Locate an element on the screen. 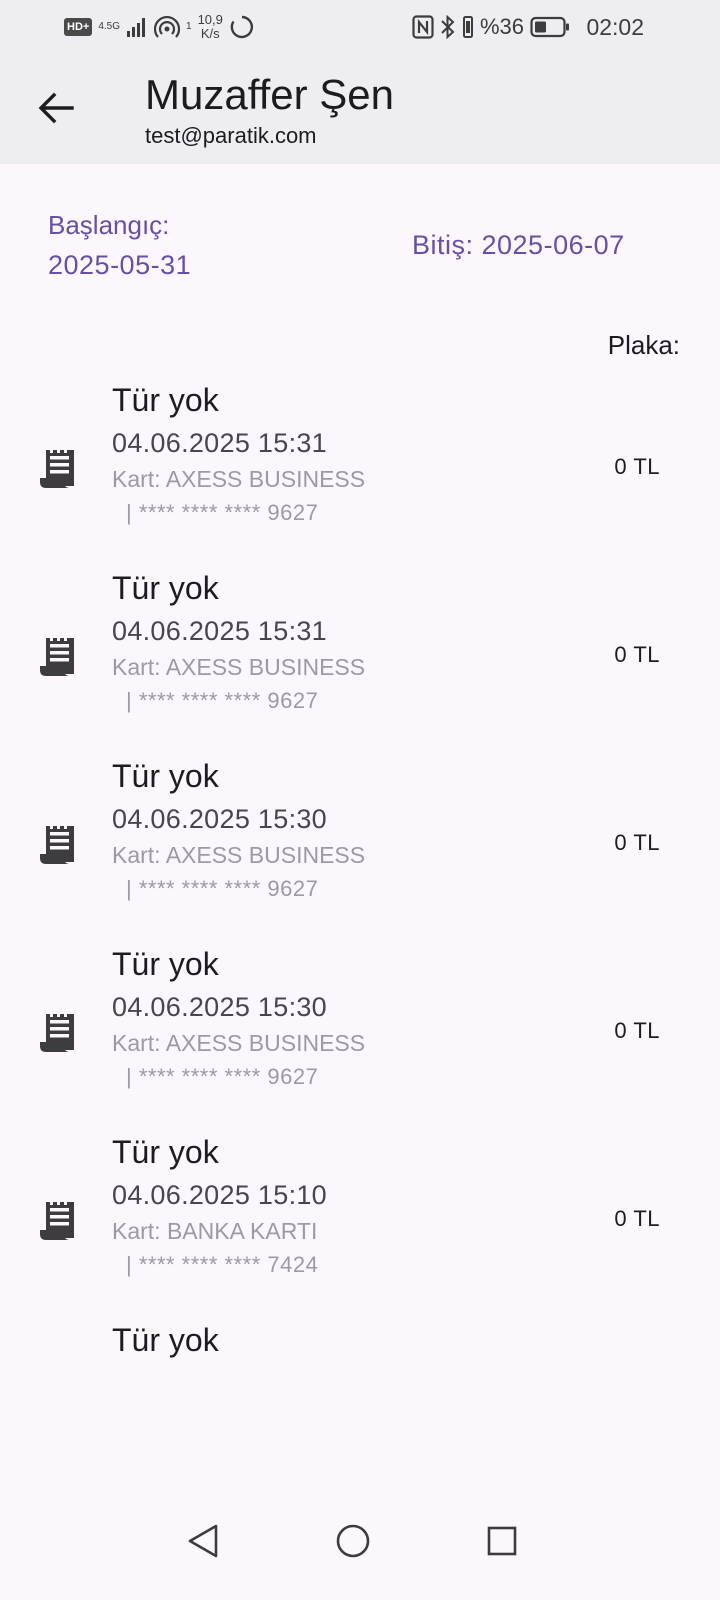  plate-filter-label: Plaka: is located at coordinates (644, 345).